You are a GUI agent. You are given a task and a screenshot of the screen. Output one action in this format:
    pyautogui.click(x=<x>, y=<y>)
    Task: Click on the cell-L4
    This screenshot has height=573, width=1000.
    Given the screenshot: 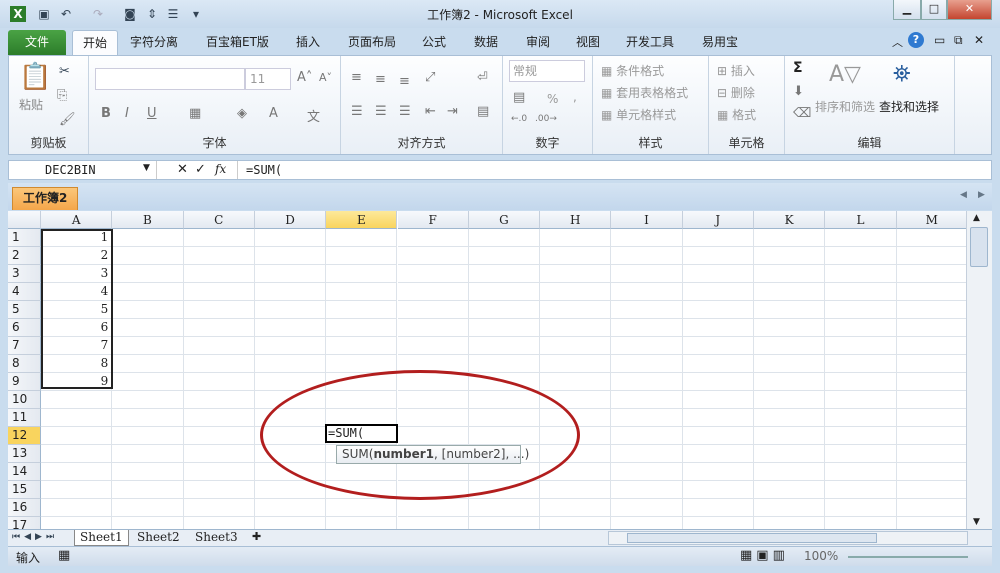 What is the action you would take?
    pyautogui.click(x=861, y=292)
    